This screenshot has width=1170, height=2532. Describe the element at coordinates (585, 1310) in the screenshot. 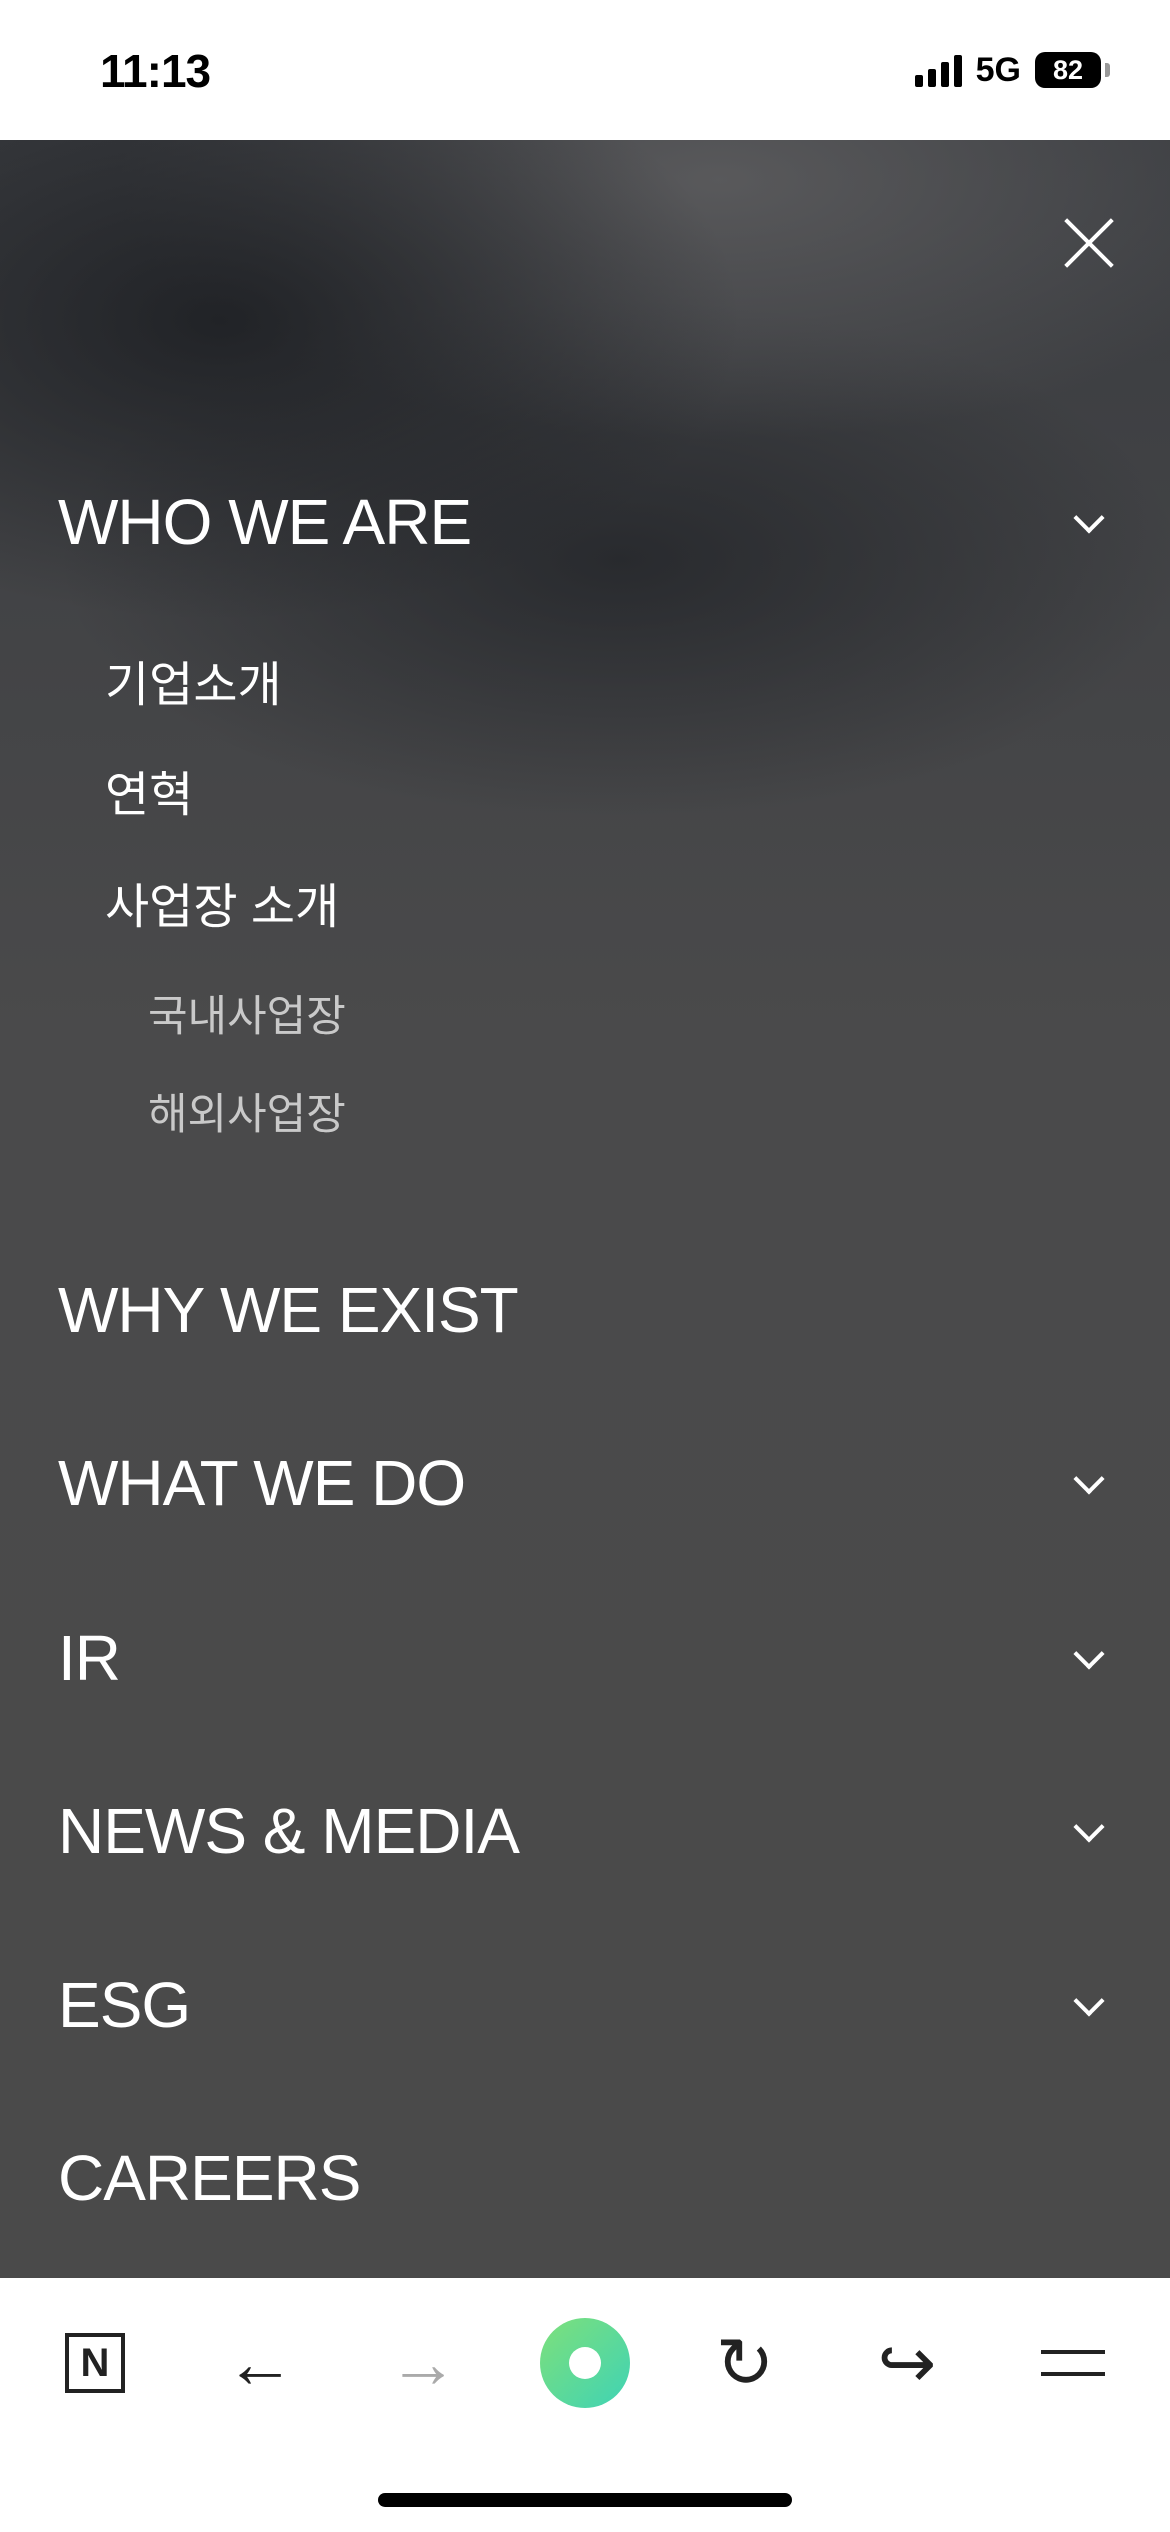

I see `menu-item-why-we-exist: WHY WE EXIST` at that location.